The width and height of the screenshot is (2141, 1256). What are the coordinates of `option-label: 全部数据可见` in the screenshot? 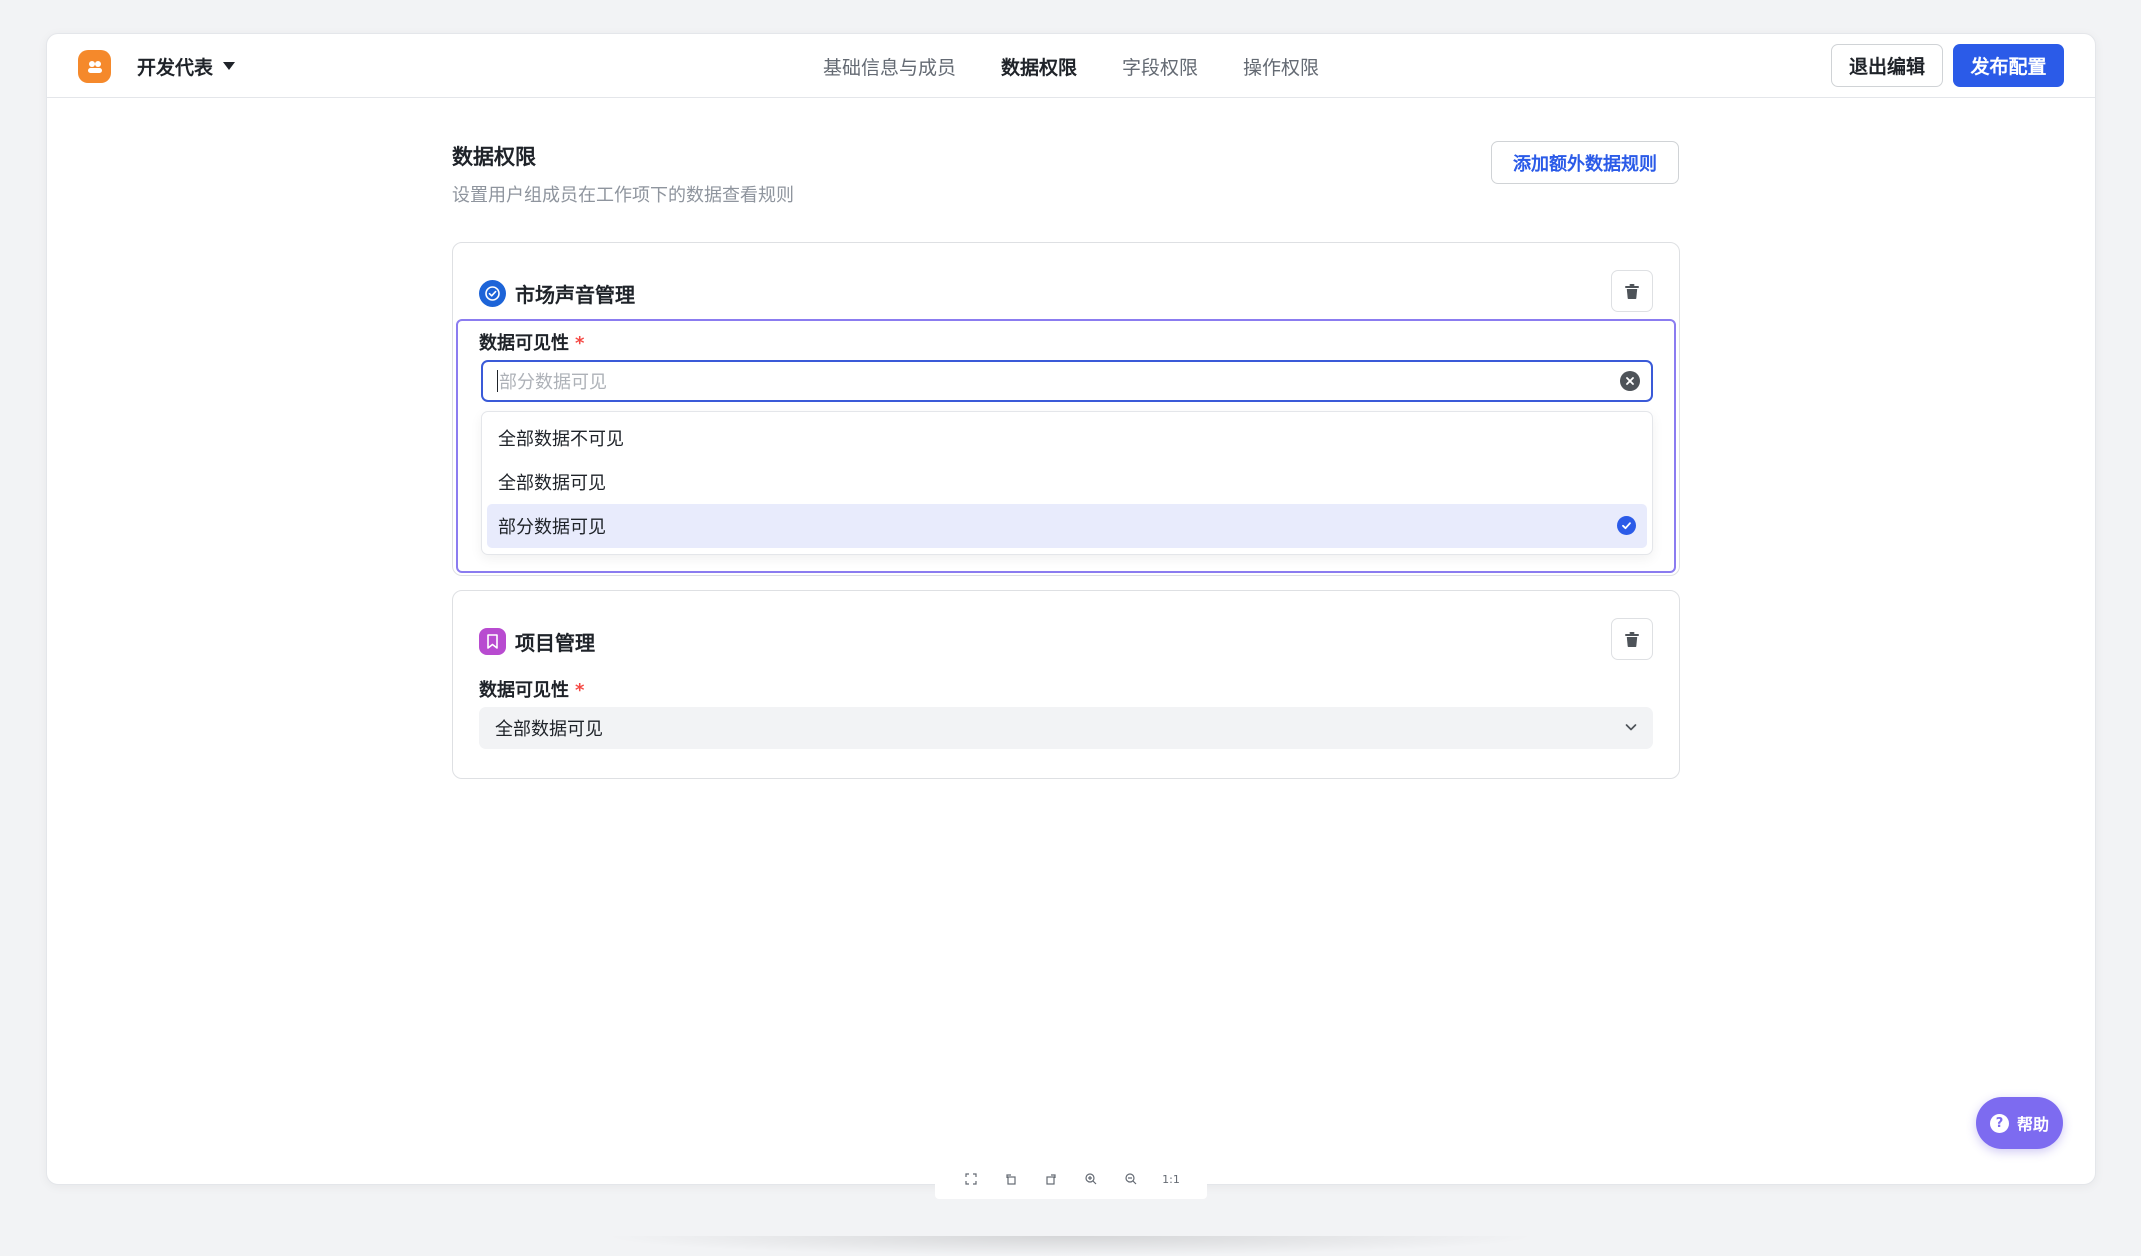 It's located at (552, 483).